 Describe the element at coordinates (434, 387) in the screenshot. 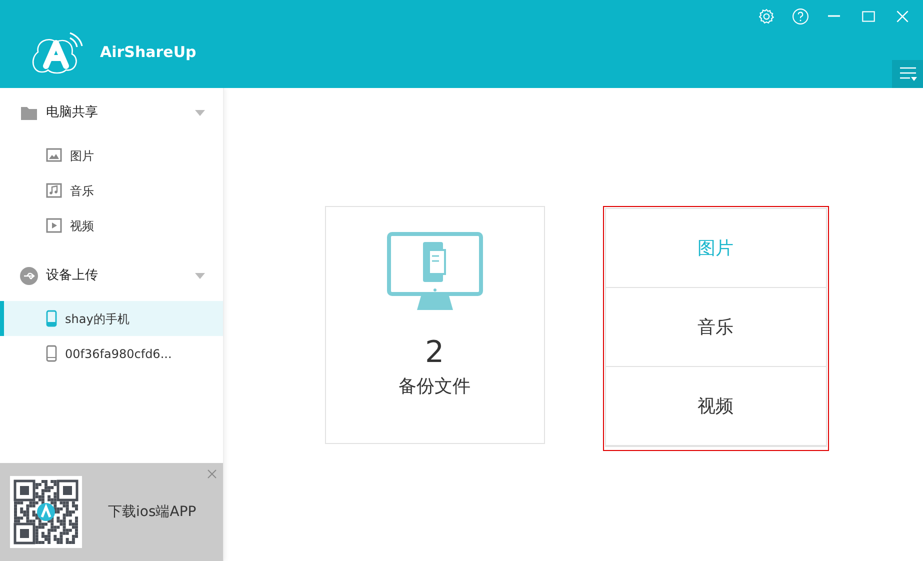

I see `backup-label: 备份文件` at that location.